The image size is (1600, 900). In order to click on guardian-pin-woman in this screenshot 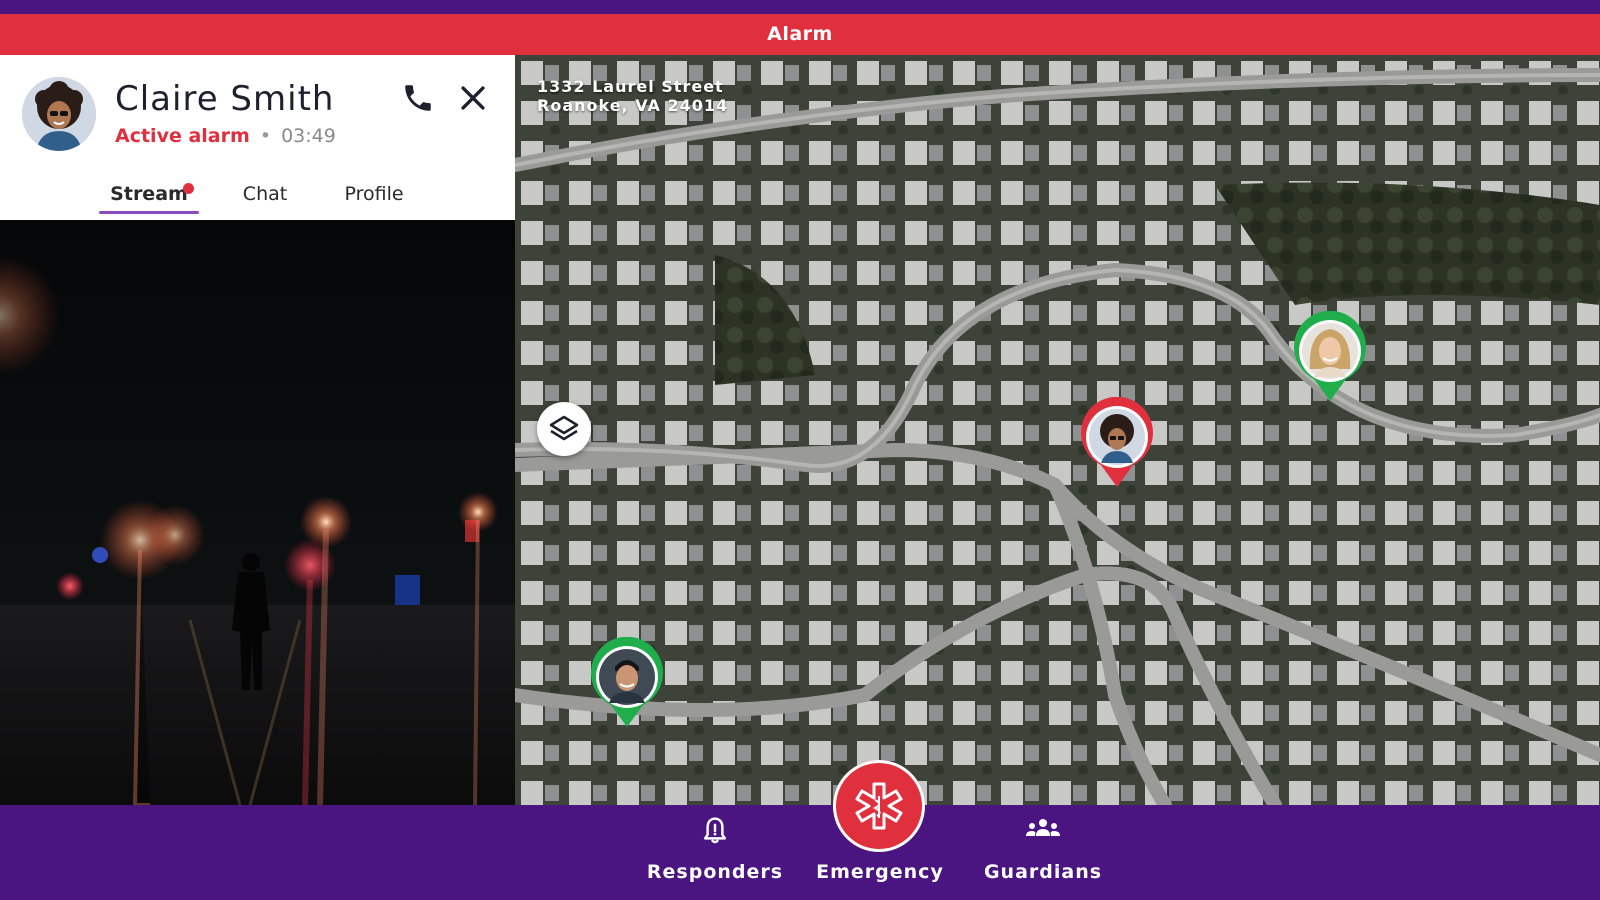, I will do `click(1330, 356)`.